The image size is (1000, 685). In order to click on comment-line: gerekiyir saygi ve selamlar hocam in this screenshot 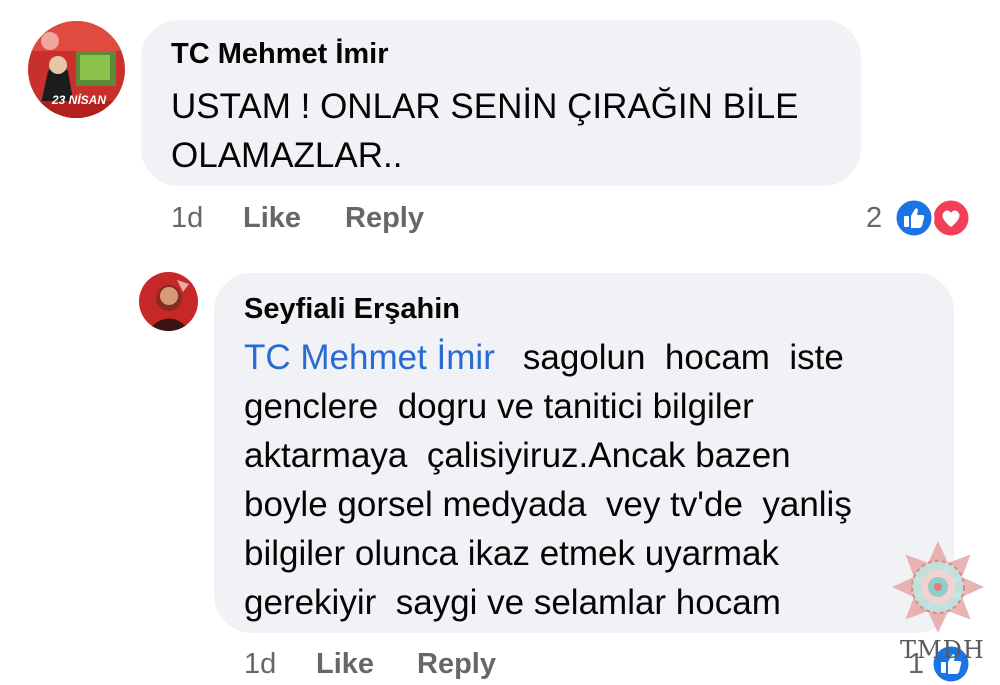, I will do `click(512, 602)`.